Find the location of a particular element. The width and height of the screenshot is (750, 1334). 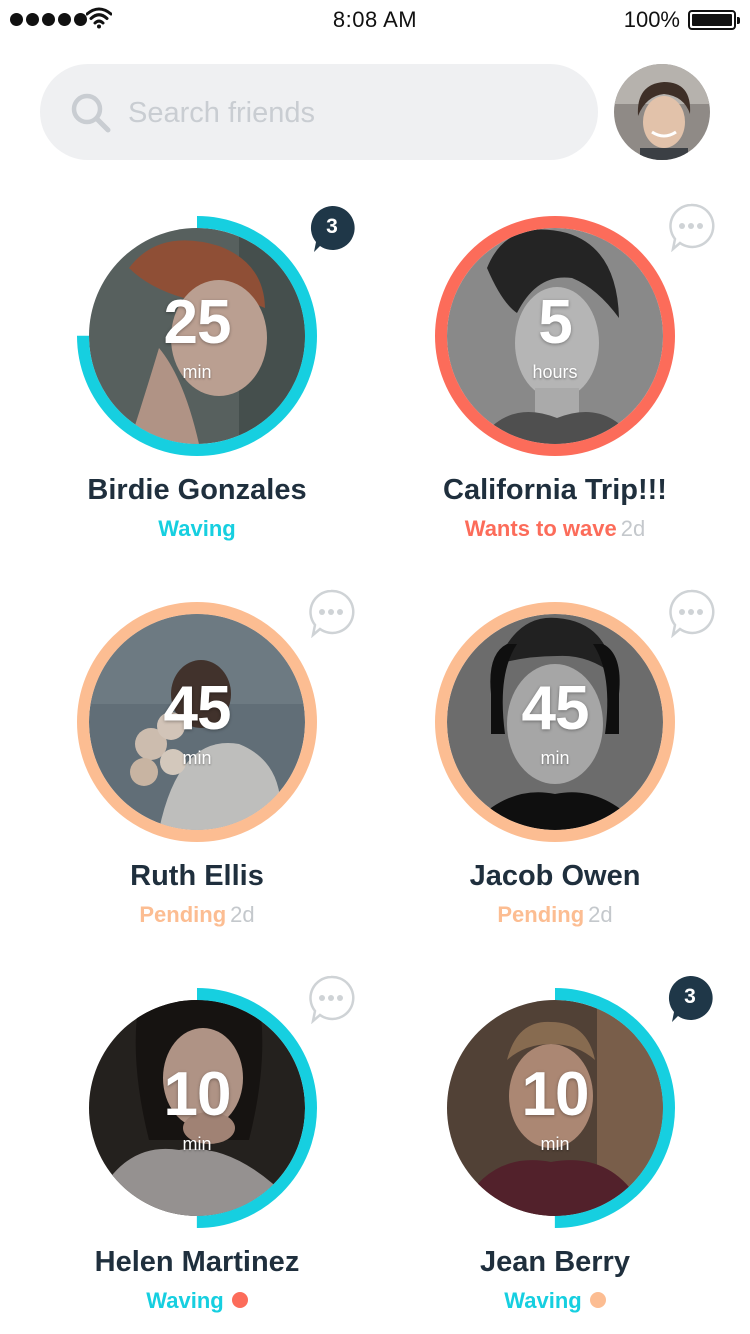

time-remaining-value: 25 is located at coordinates (197, 322).